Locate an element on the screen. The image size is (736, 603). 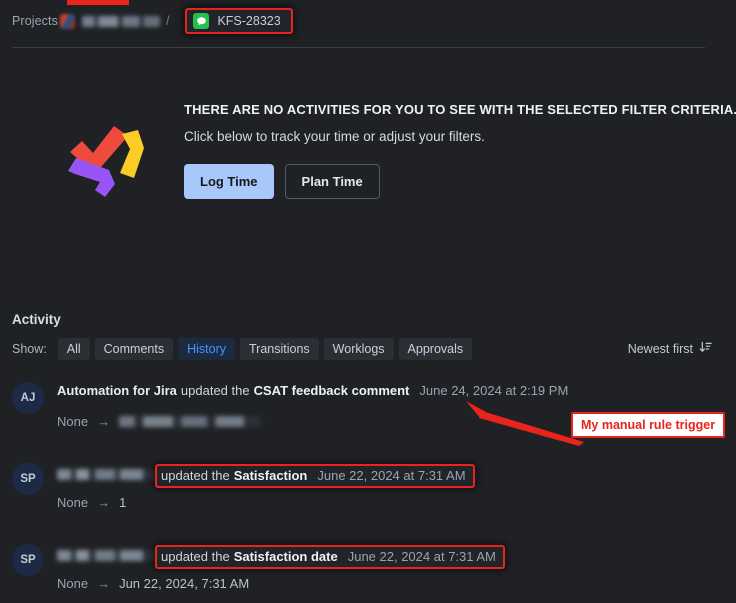
breadcrumb-projects-link: Projects is located at coordinates (35, 21).